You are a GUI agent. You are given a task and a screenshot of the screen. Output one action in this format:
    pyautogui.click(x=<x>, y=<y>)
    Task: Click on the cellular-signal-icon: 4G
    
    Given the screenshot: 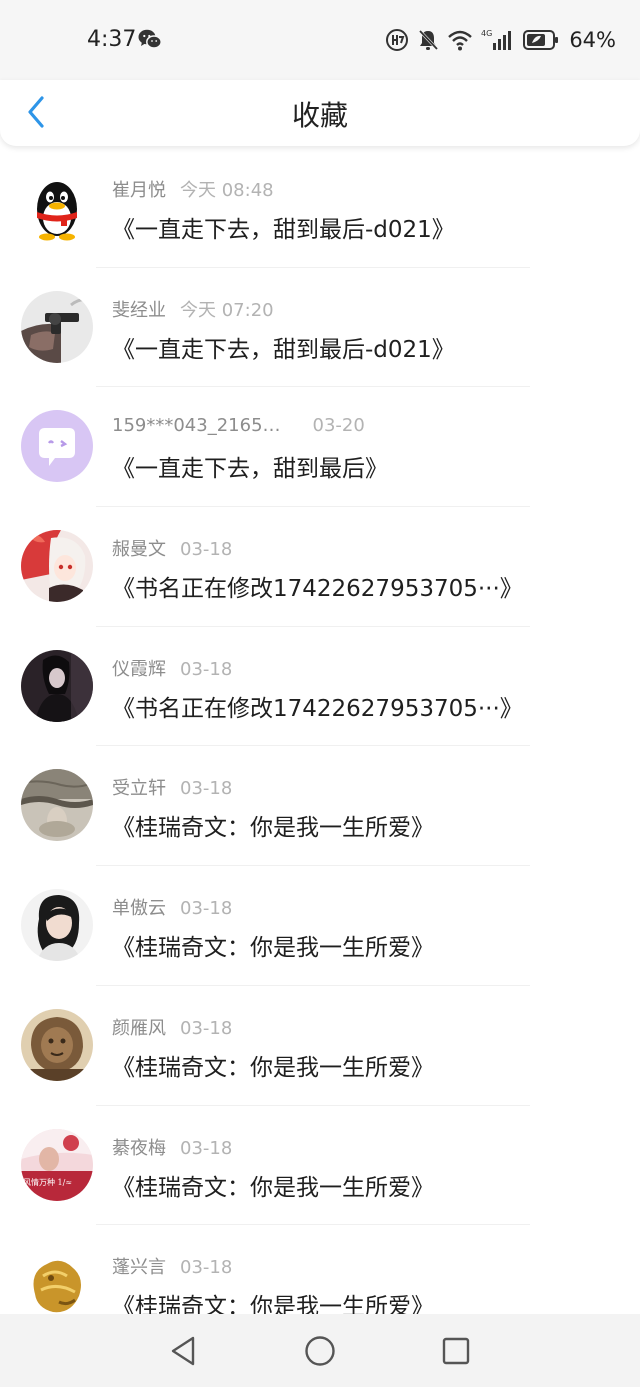 What is the action you would take?
    pyautogui.click(x=498, y=40)
    